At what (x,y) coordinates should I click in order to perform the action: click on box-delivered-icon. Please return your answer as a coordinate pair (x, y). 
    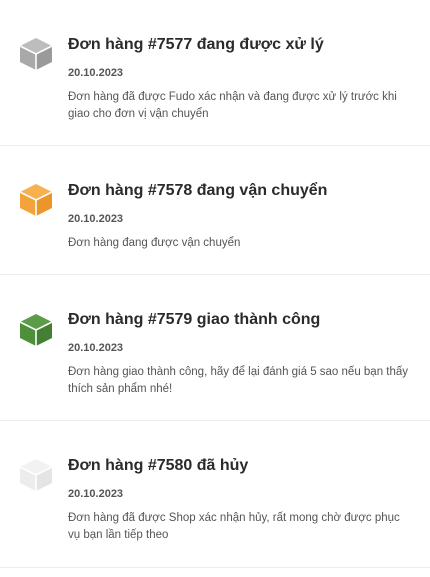
    Looking at the image, I should click on (36, 330).